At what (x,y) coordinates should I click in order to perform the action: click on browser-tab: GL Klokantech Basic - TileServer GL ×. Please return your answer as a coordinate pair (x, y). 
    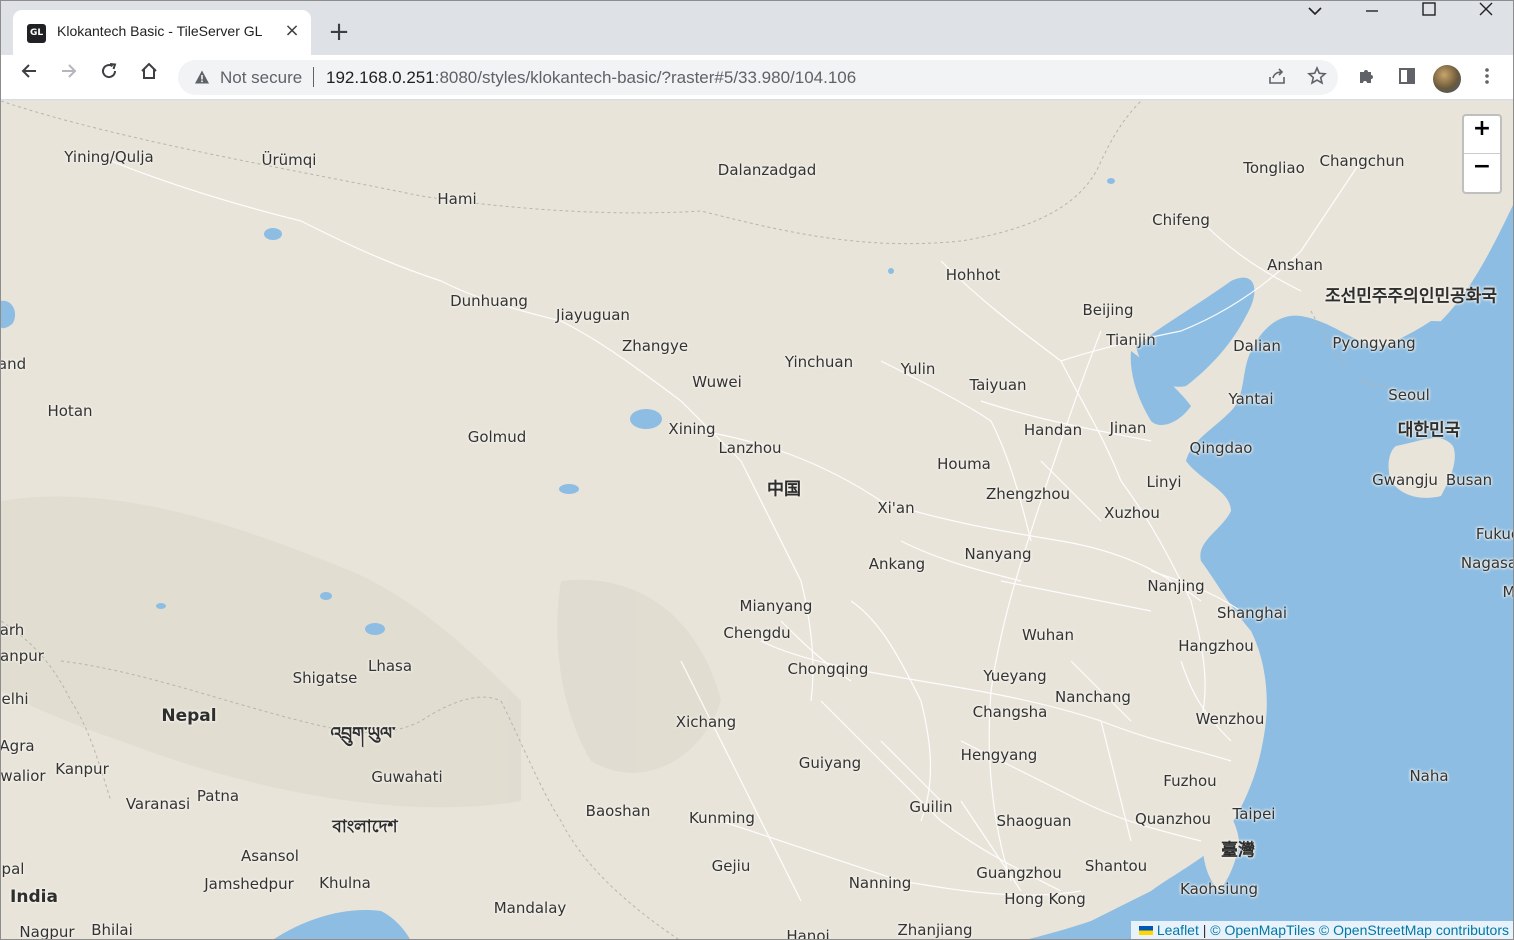
    Looking at the image, I should click on (162, 32).